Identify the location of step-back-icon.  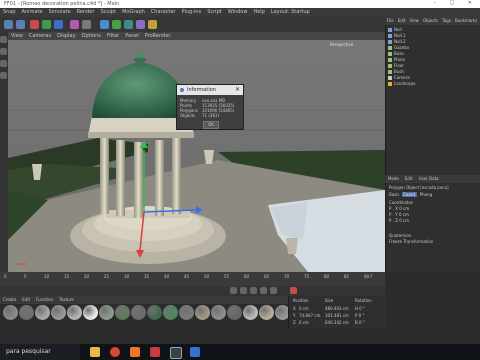
(243, 290).